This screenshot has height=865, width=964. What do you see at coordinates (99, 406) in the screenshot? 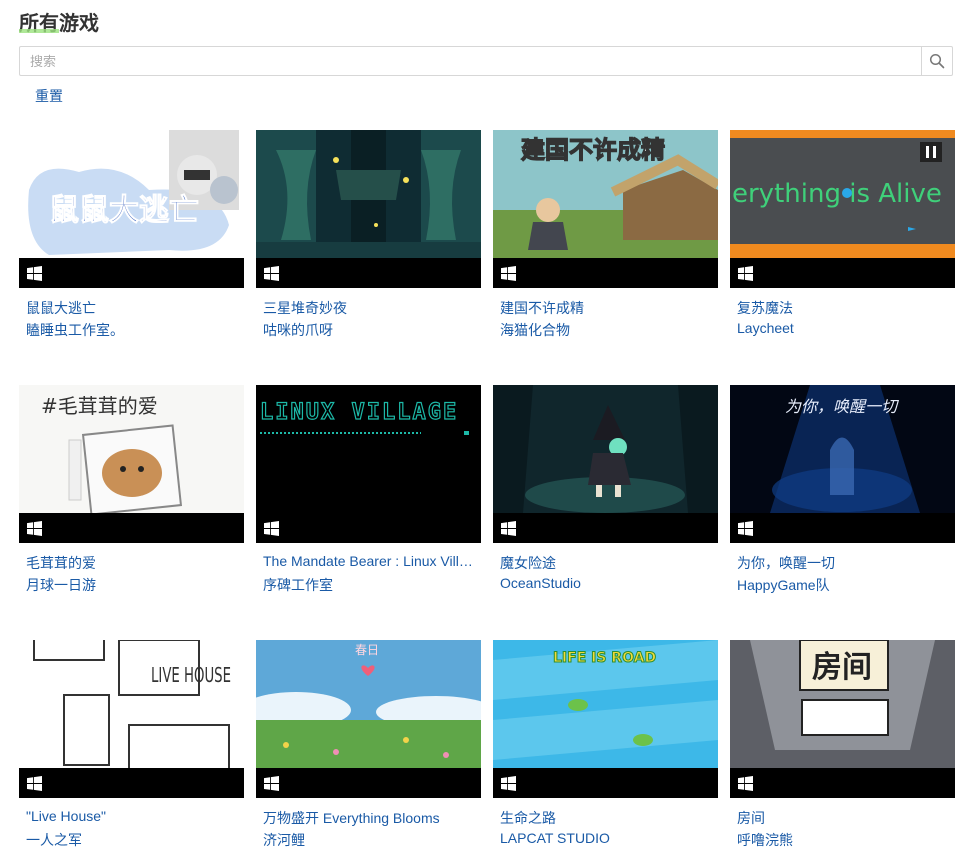
I see `thumb-text: #毛茸茸的爱` at bounding box center [99, 406].